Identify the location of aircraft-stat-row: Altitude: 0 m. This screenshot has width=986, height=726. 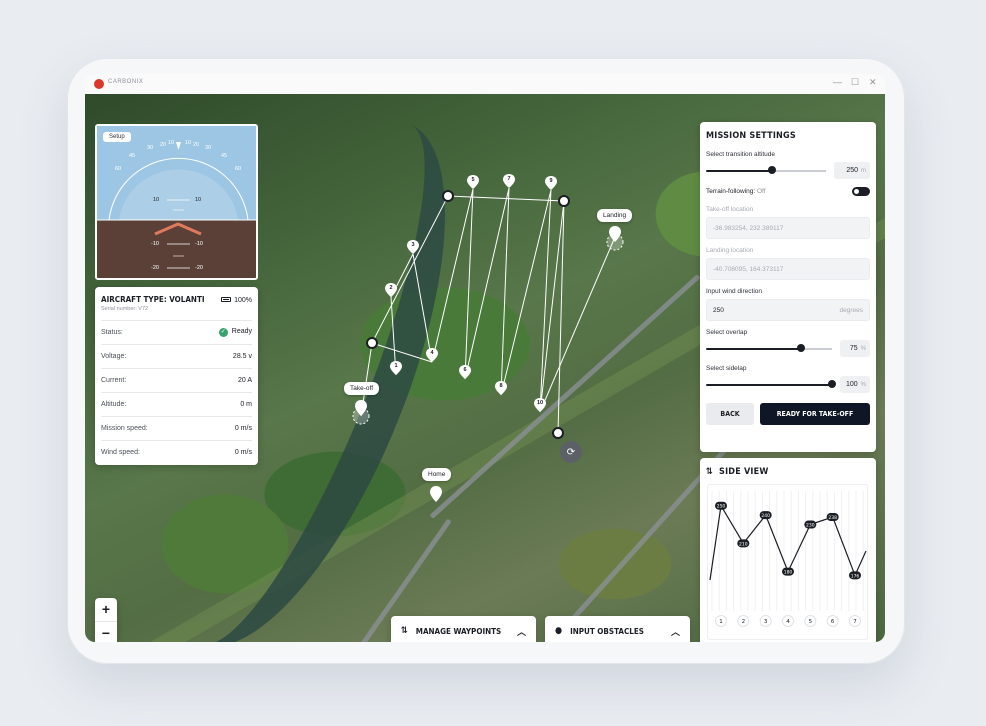
(176, 404).